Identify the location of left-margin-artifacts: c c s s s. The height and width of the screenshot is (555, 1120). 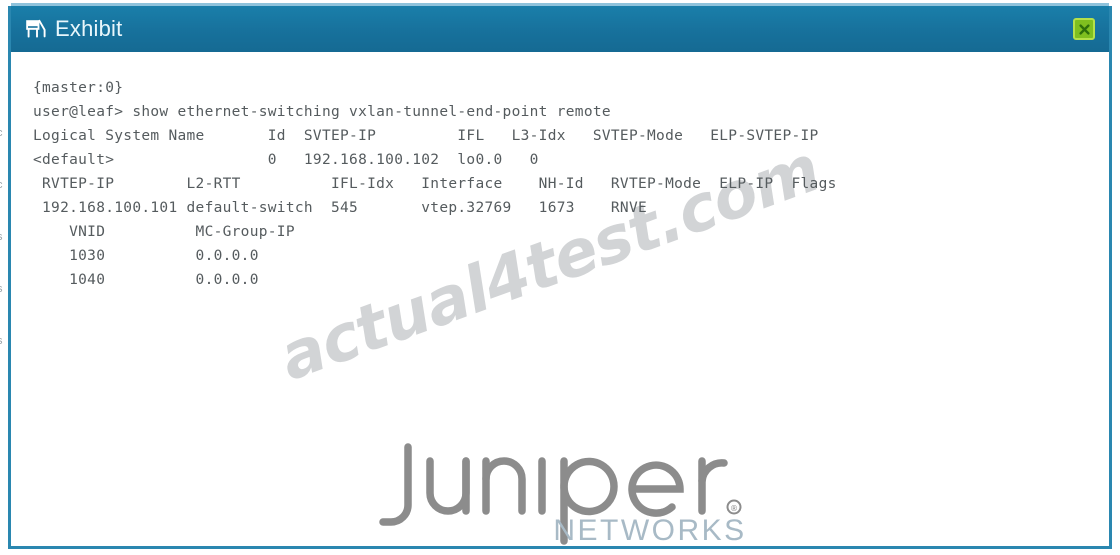
(4, 277).